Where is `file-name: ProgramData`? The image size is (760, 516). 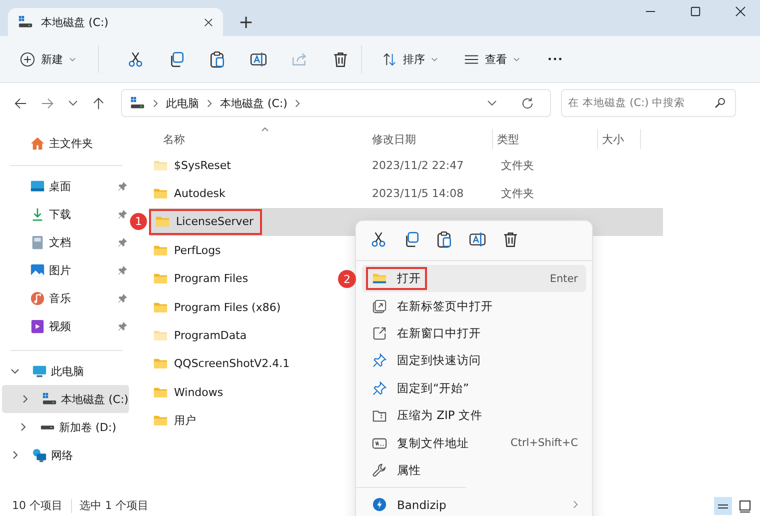
file-name: ProgramData is located at coordinates (210, 335).